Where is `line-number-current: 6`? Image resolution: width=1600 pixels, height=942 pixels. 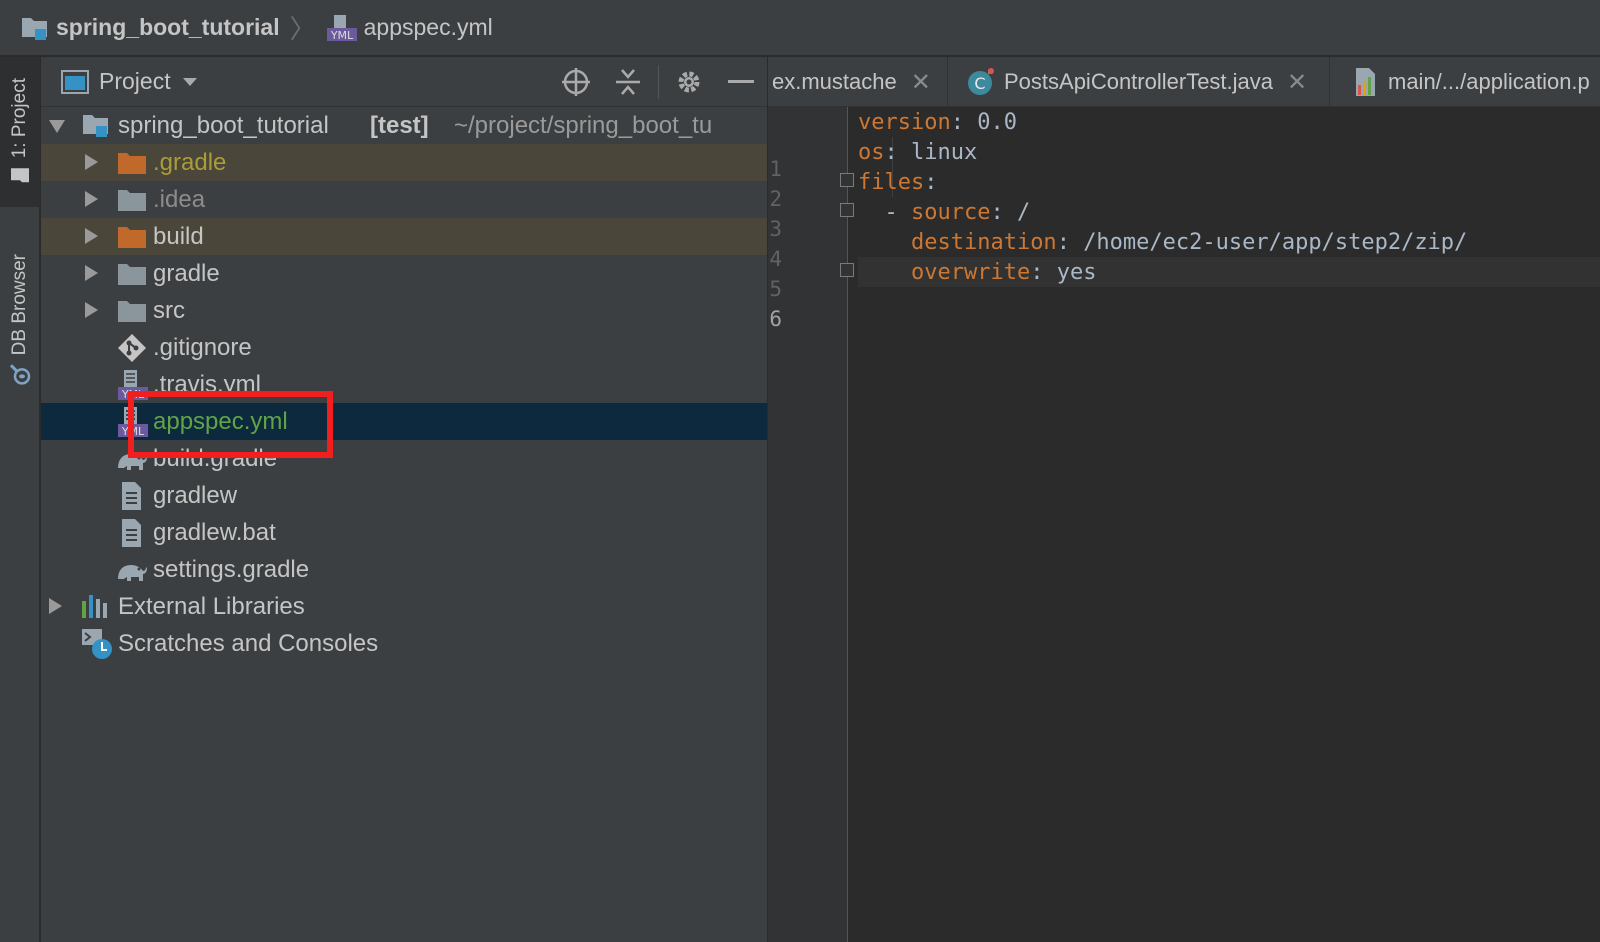
line-number-current: 6 is located at coordinates (775, 319).